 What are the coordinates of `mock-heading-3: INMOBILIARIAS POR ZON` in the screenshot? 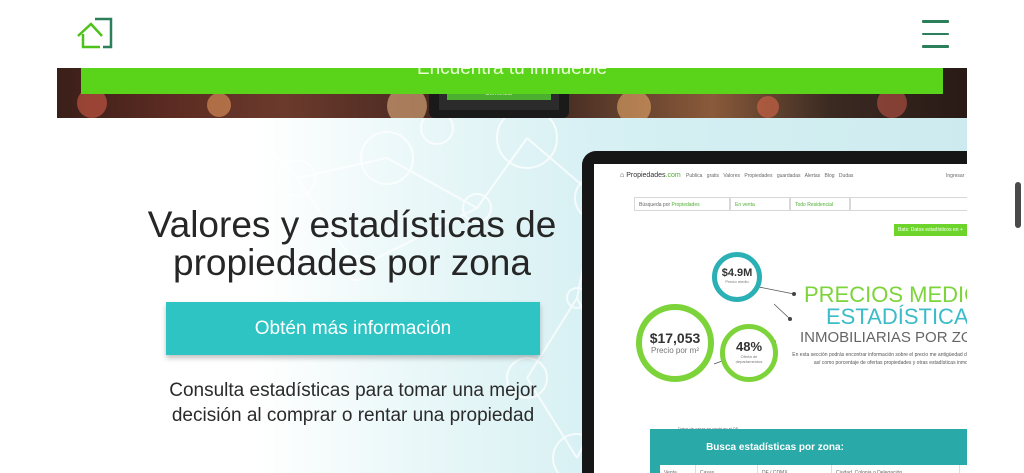 It's located at (883, 337).